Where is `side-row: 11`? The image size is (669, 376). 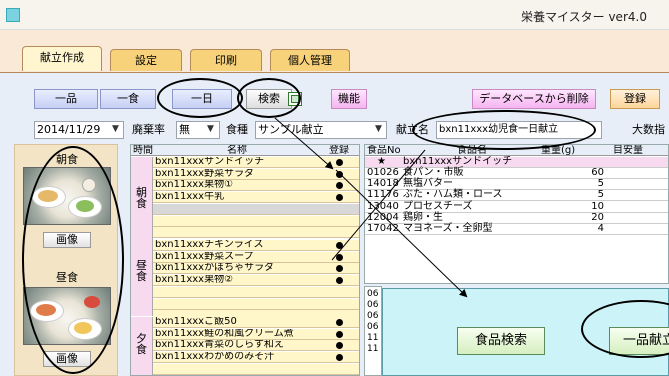
side-row: 11 is located at coordinates (373, 349).